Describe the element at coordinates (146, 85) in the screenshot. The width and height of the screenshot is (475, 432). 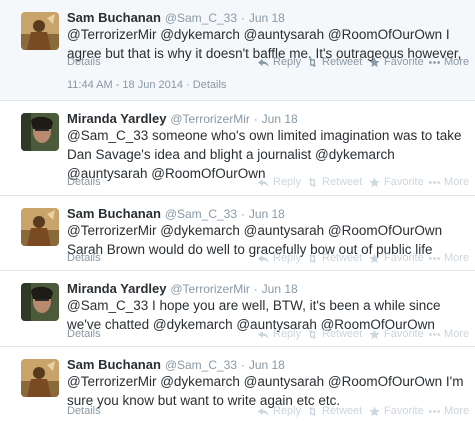
I see `tweet-timestamp: 11:44 AM - 18 Jun 2014 · Details` at that location.